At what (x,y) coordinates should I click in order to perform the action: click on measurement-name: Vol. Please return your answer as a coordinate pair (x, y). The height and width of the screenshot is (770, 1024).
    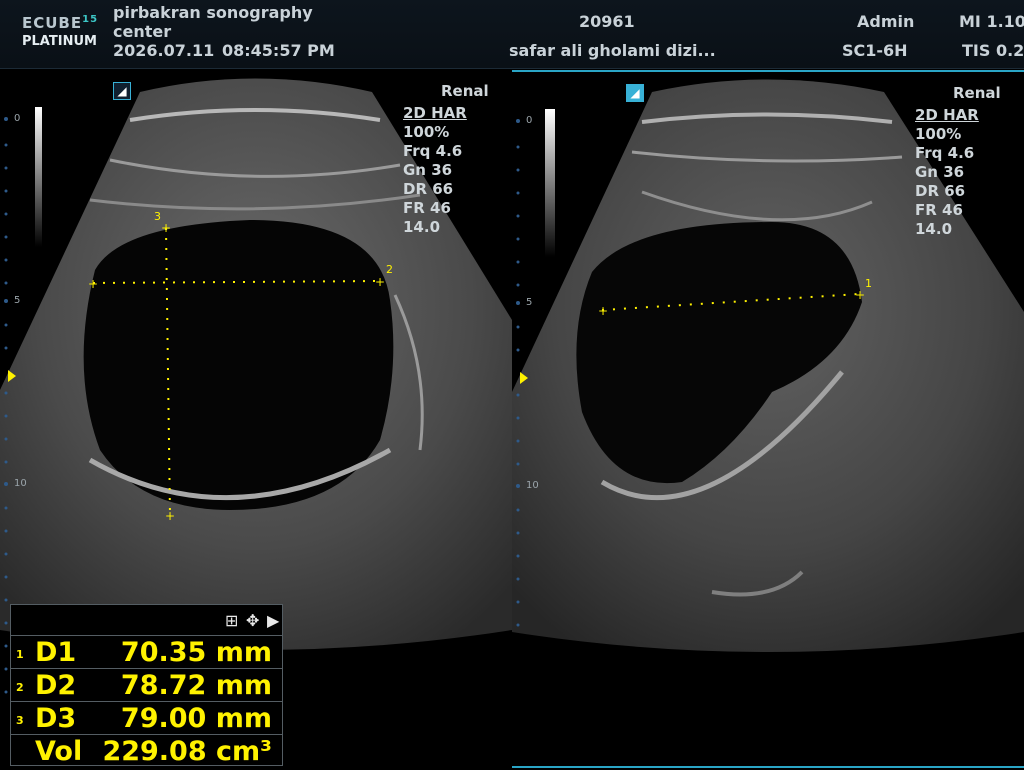
    Looking at the image, I should click on (59, 751).